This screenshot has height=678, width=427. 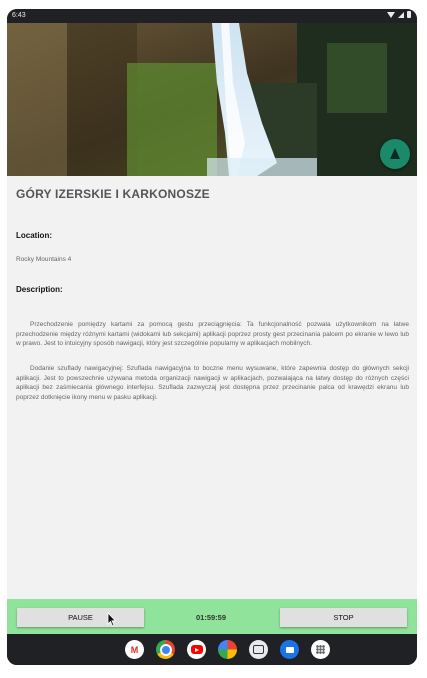 What do you see at coordinates (44, 259) in the screenshot?
I see `location-value: Rocky Mountains 4` at bounding box center [44, 259].